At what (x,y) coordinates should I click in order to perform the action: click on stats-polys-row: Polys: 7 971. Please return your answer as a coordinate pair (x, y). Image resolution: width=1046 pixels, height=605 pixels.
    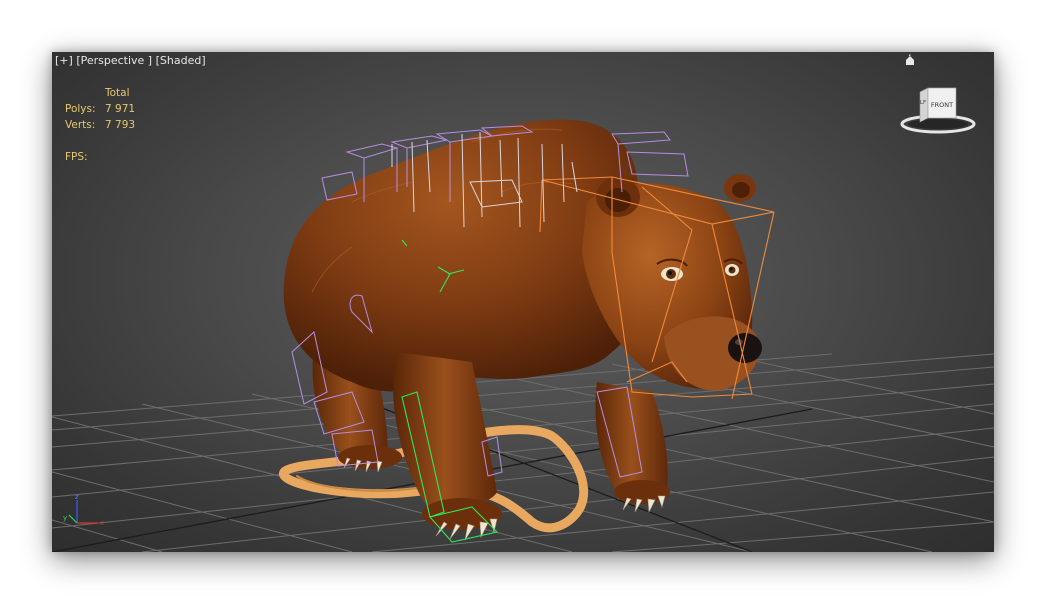
    Looking at the image, I should click on (100, 109).